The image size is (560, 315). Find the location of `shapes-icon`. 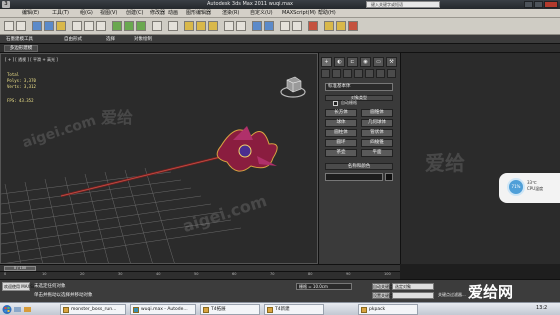

shapes-icon is located at coordinates (336, 73).